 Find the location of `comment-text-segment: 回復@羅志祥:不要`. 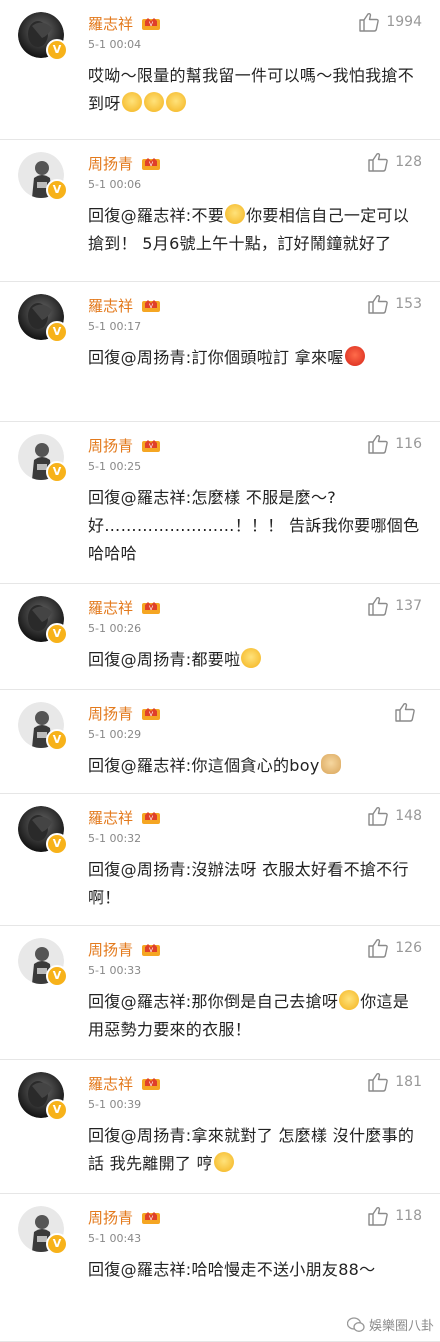

comment-text-segment: 回復@羅志祥:不要 is located at coordinates (156, 215).